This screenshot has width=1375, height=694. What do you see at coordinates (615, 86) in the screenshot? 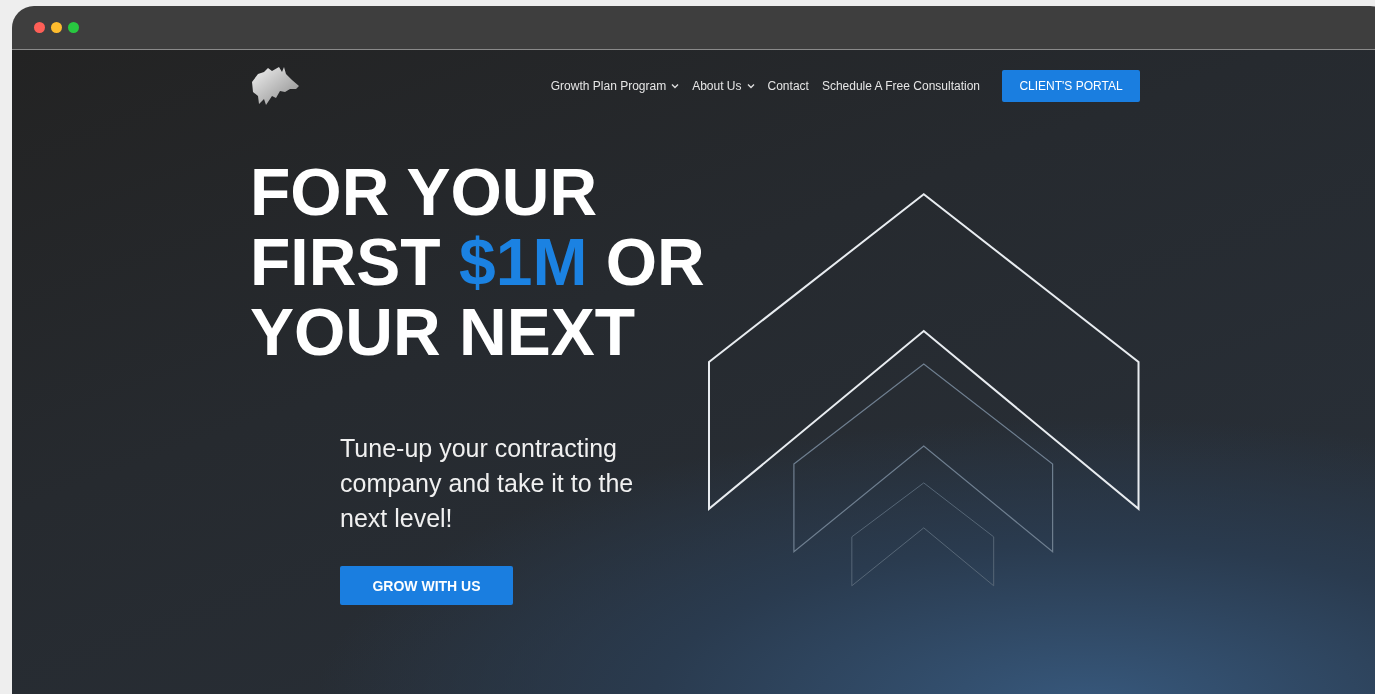
I see `nav-link: Growth Plan Program` at bounding box center [615, 86].